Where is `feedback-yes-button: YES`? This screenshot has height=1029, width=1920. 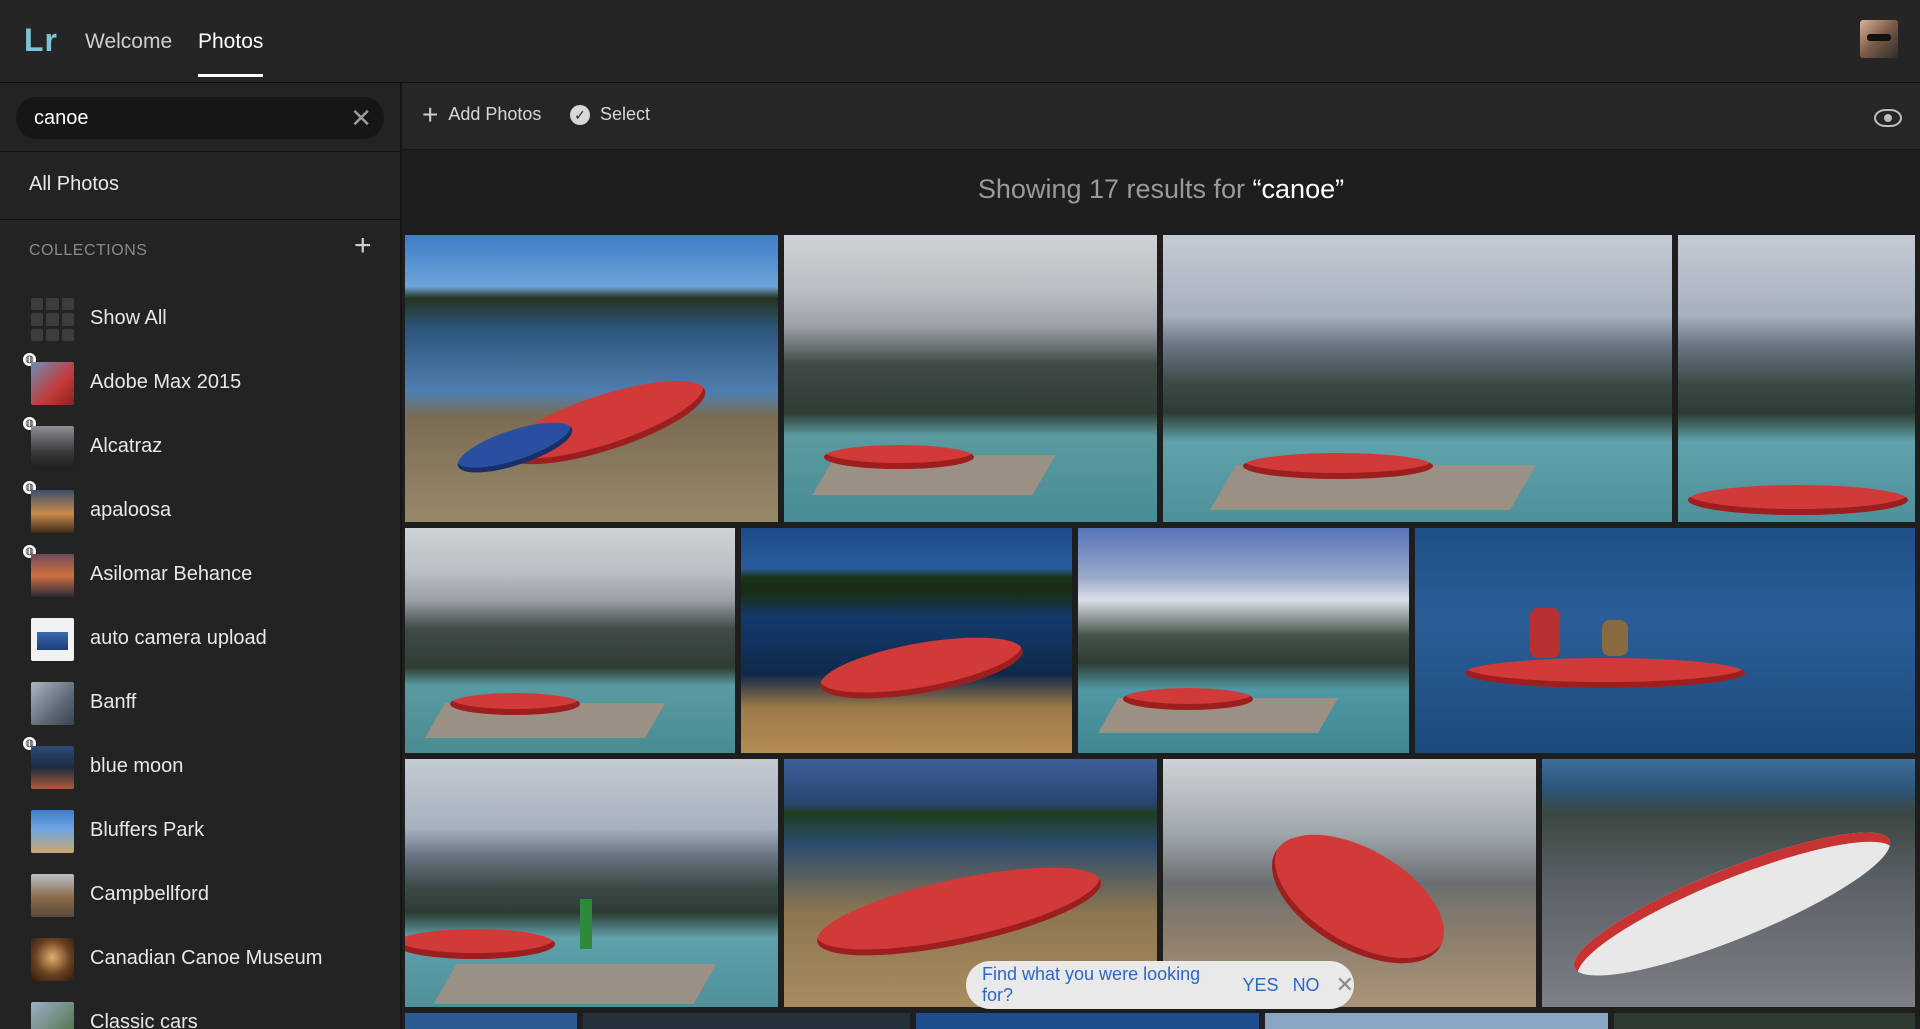
feedback-yes-button: YES is located at coordinates (1261, 985).